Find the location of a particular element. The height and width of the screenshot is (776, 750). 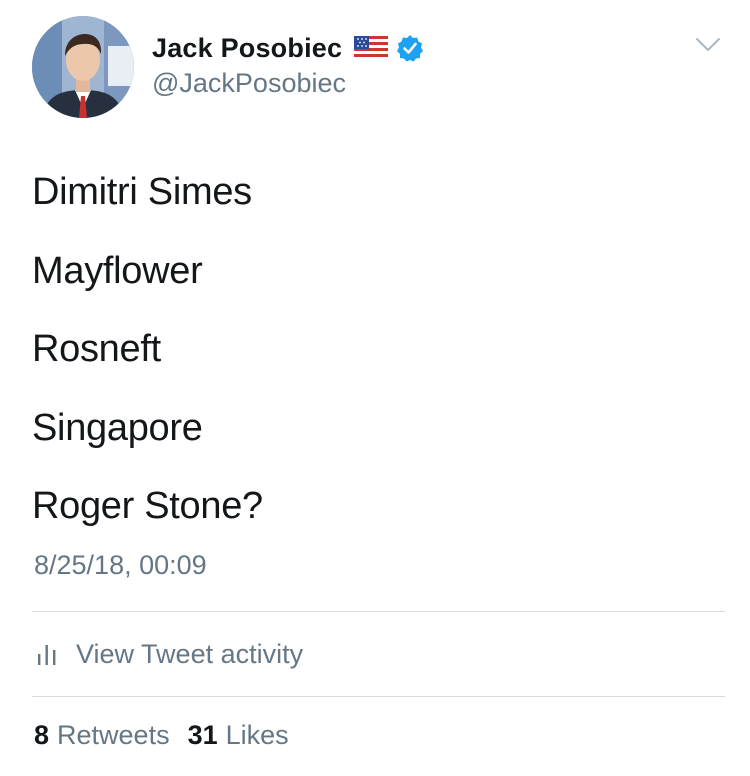

likes-count: 31 is located at coordinates (202, 735).